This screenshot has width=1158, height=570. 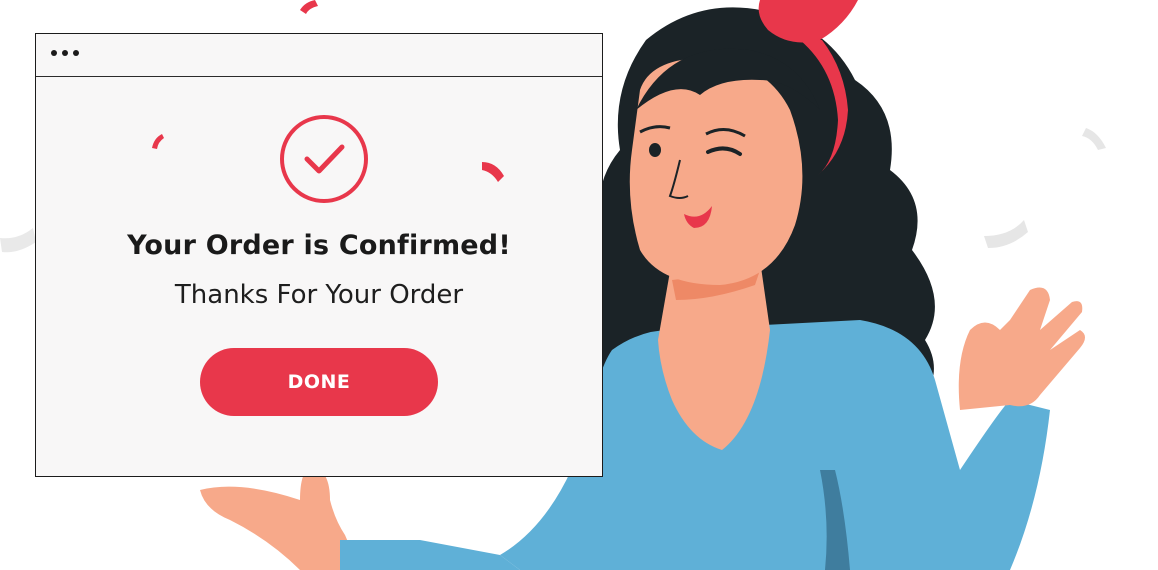 What do you see at coordinates (319, 295) in the screenshot?
I see `confirmation-subtitle: Thanks For Your Order` at bounding box center [319, 295].